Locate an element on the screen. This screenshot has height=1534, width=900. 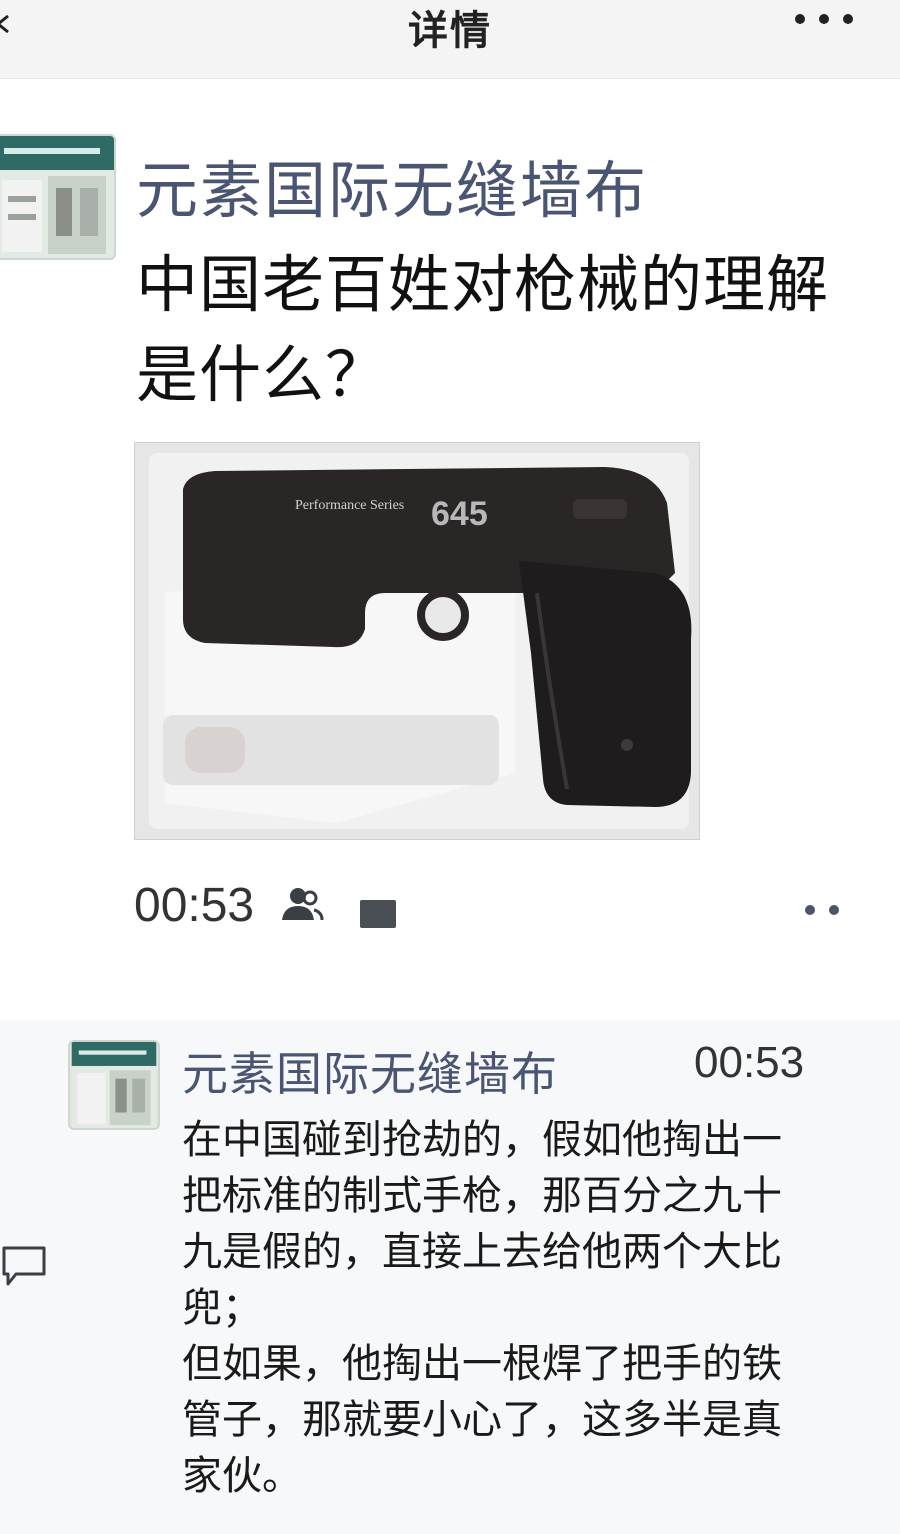
comment-bubble-icon is located at coordinates (24, 1266).